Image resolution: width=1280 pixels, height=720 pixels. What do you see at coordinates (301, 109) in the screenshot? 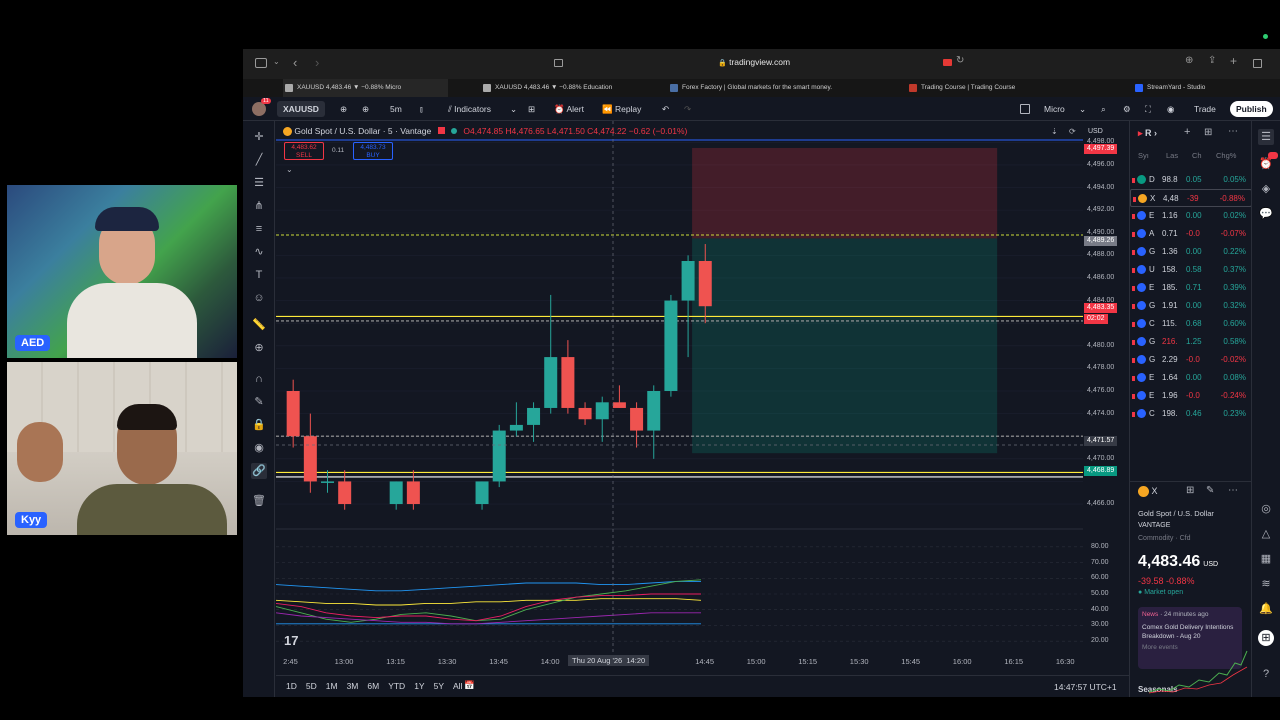
I see `symbol-search-button: XAUUSD` at bounding box center [301, 109].